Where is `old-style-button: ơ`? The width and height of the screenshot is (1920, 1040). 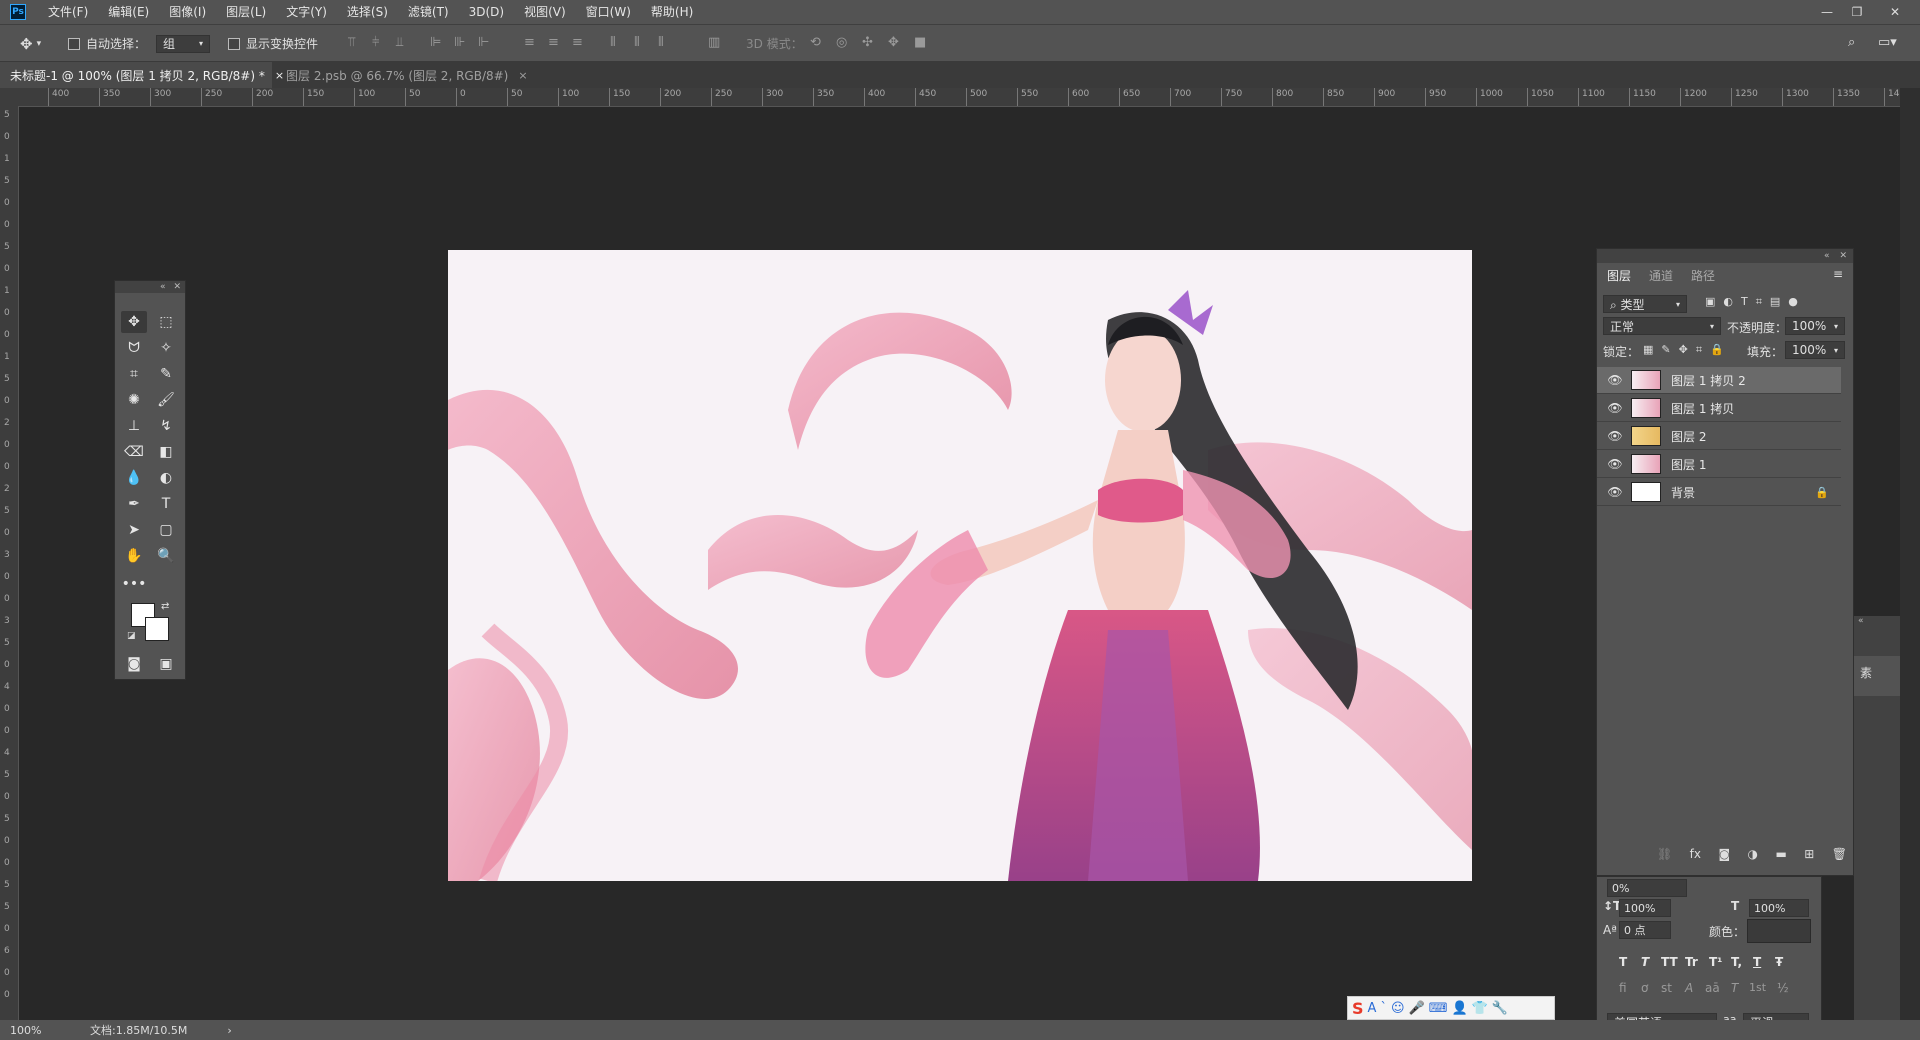 old-style-button: ơ is located at coordinates (1644, 988).